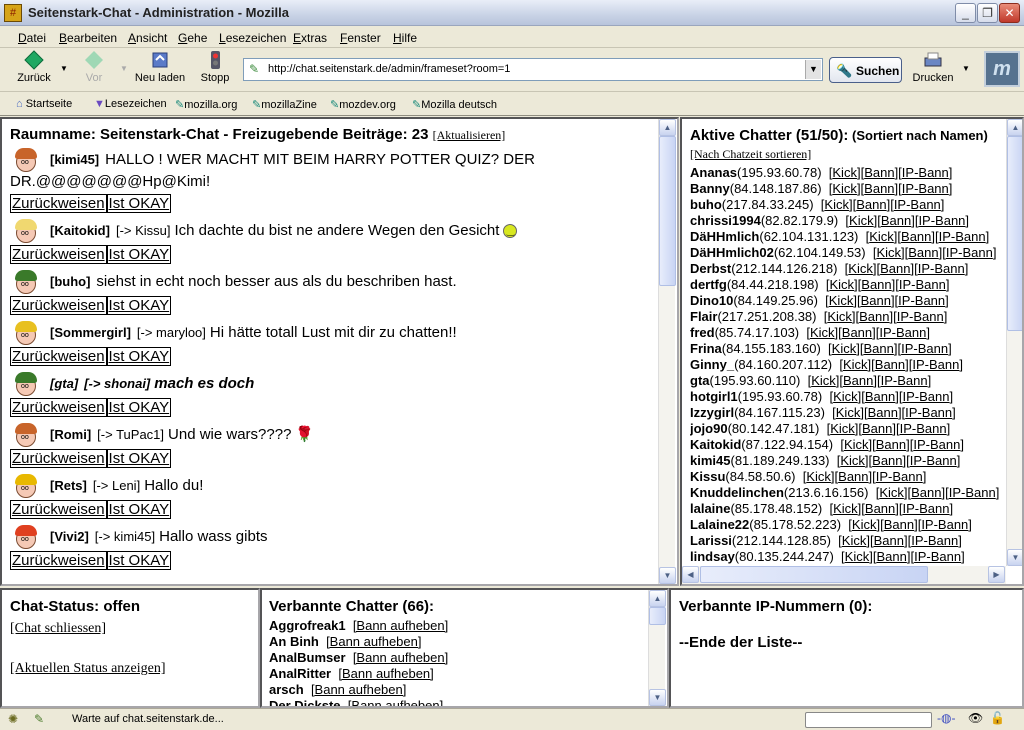  Describe the element at coordinates (160, 67) in the screenshot. I see `reload-button: Neu laden` at that location.